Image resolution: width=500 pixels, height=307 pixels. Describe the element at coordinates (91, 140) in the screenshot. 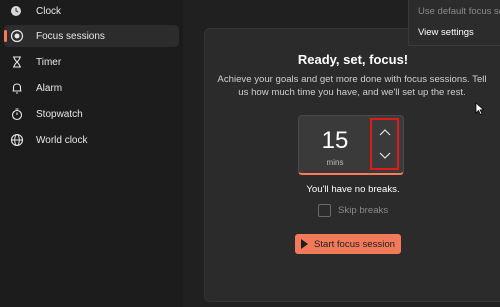

I see `sidebar-item-world-clock: World clock` at that location.